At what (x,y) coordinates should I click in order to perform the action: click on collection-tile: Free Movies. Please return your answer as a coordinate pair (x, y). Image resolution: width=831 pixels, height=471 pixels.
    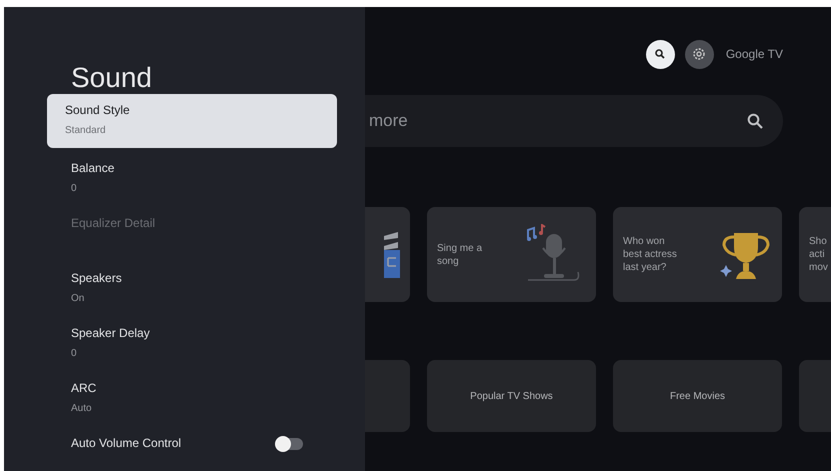
    Looking at the image, I should click on (697, 396).